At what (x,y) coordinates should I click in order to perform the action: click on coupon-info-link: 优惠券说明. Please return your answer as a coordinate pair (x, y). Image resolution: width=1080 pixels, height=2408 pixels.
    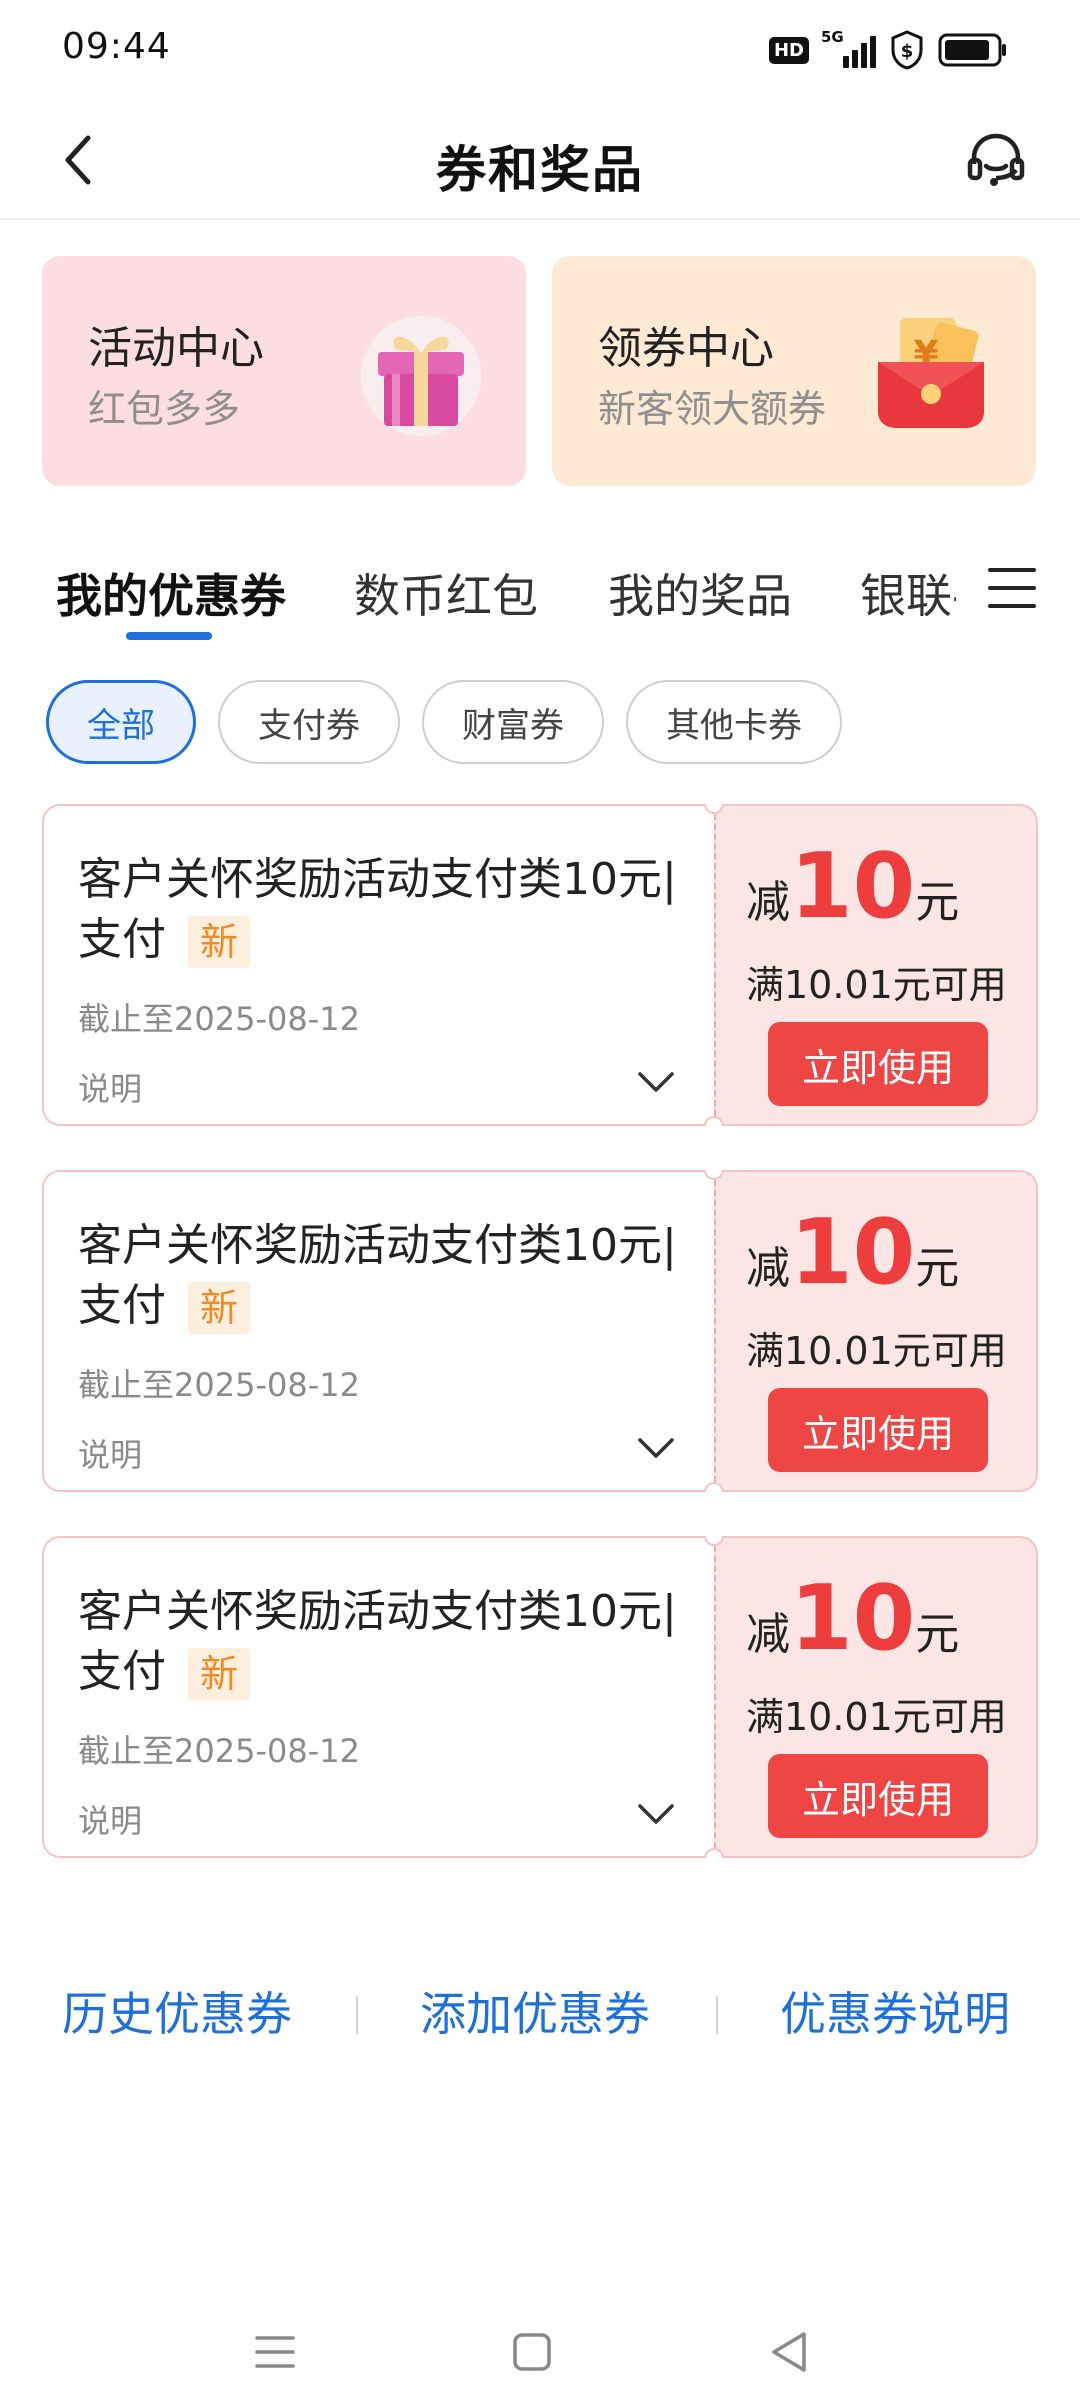
    Looking at the image, I should click on (895, 2011).